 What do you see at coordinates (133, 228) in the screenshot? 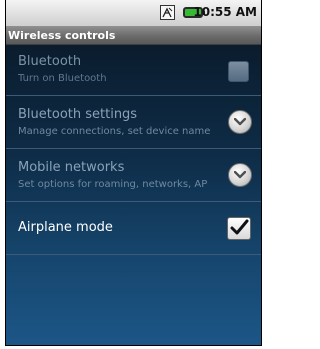
I see `setting-row-airplane-mode: Airplane mode` at bounding box center [133, 228].